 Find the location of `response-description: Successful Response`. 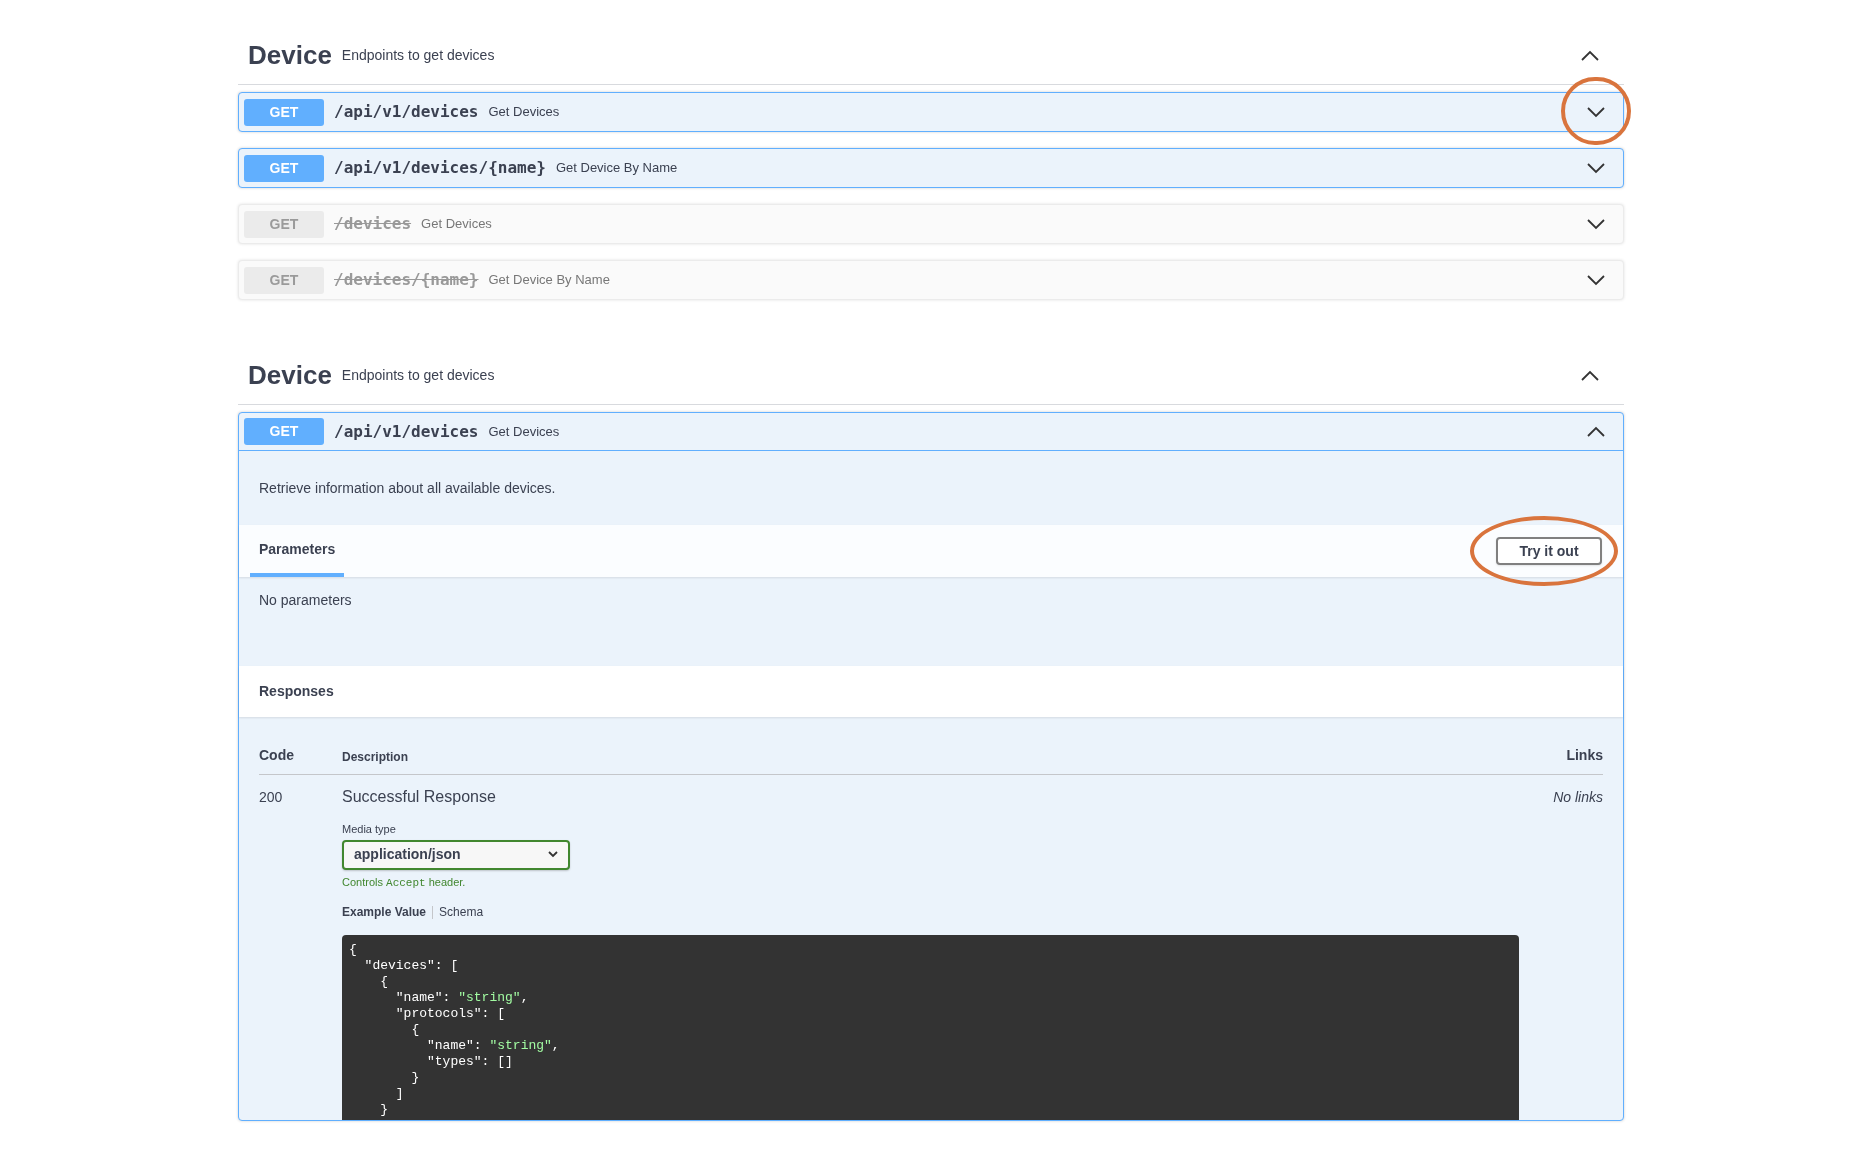

response-description: Successful Response is located at coordinates (419, 797).